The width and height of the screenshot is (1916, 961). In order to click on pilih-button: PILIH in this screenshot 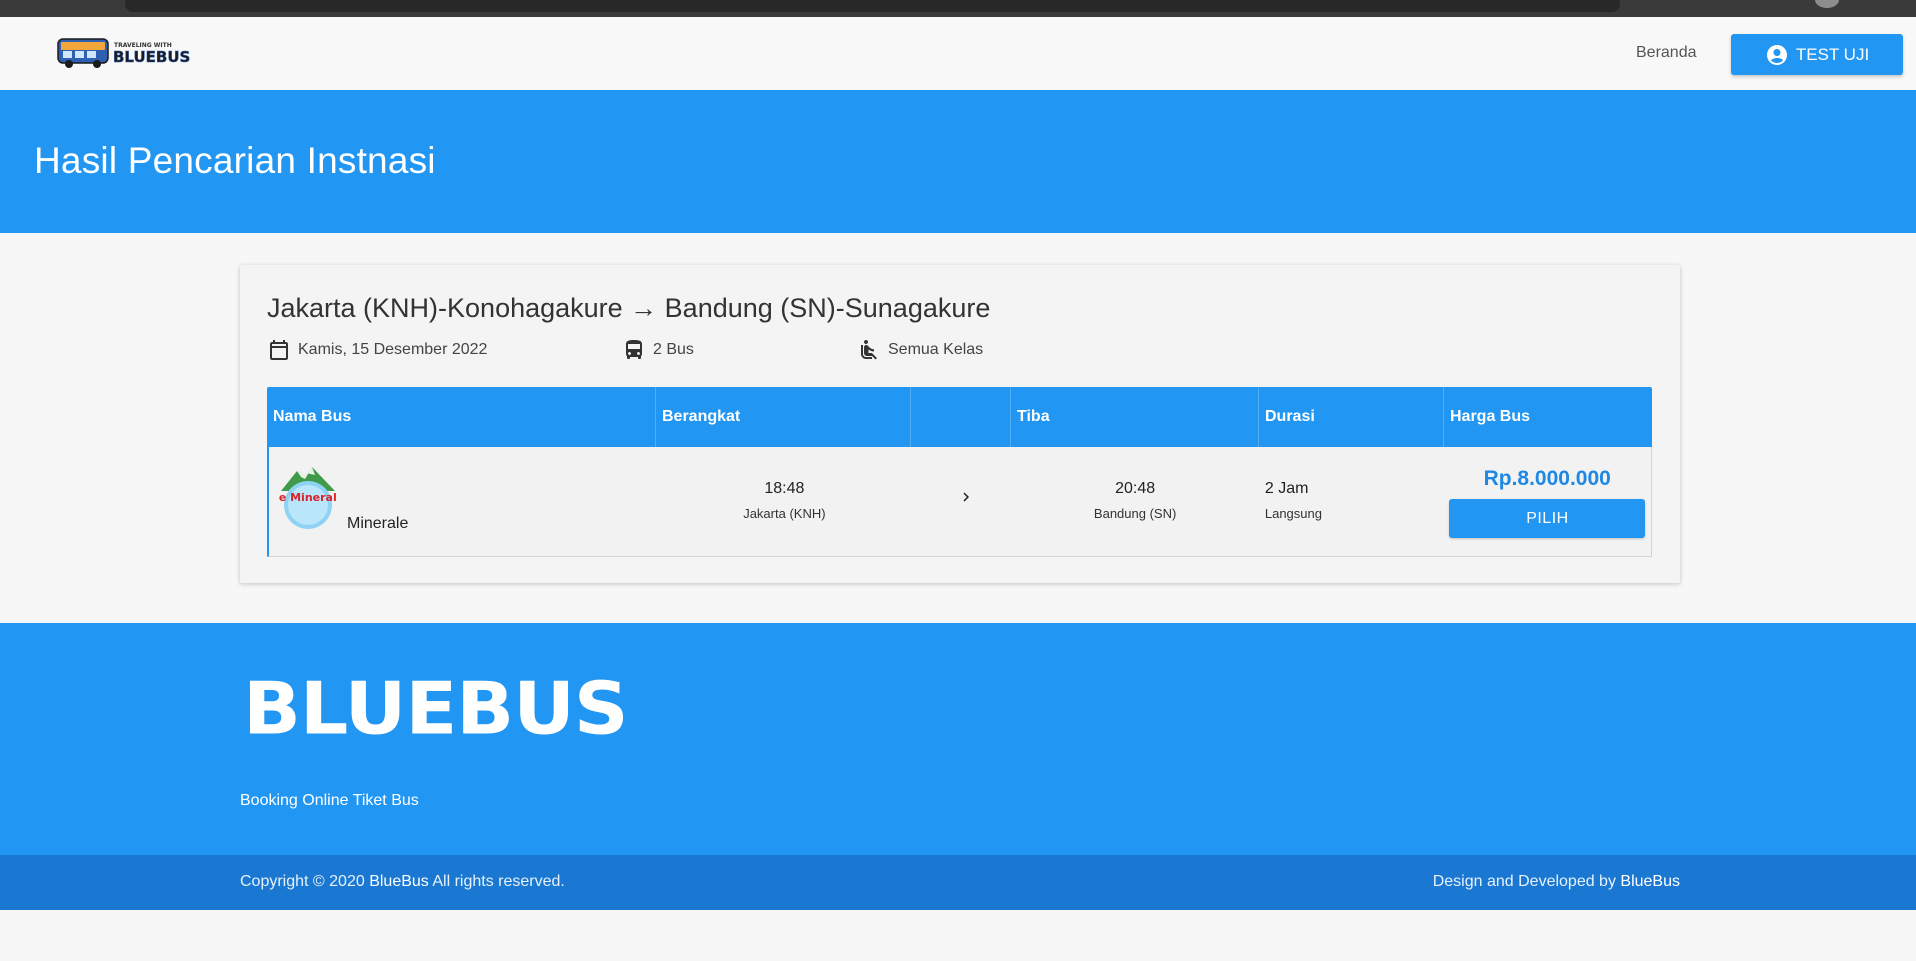, I will do `click(1547, 518)`.